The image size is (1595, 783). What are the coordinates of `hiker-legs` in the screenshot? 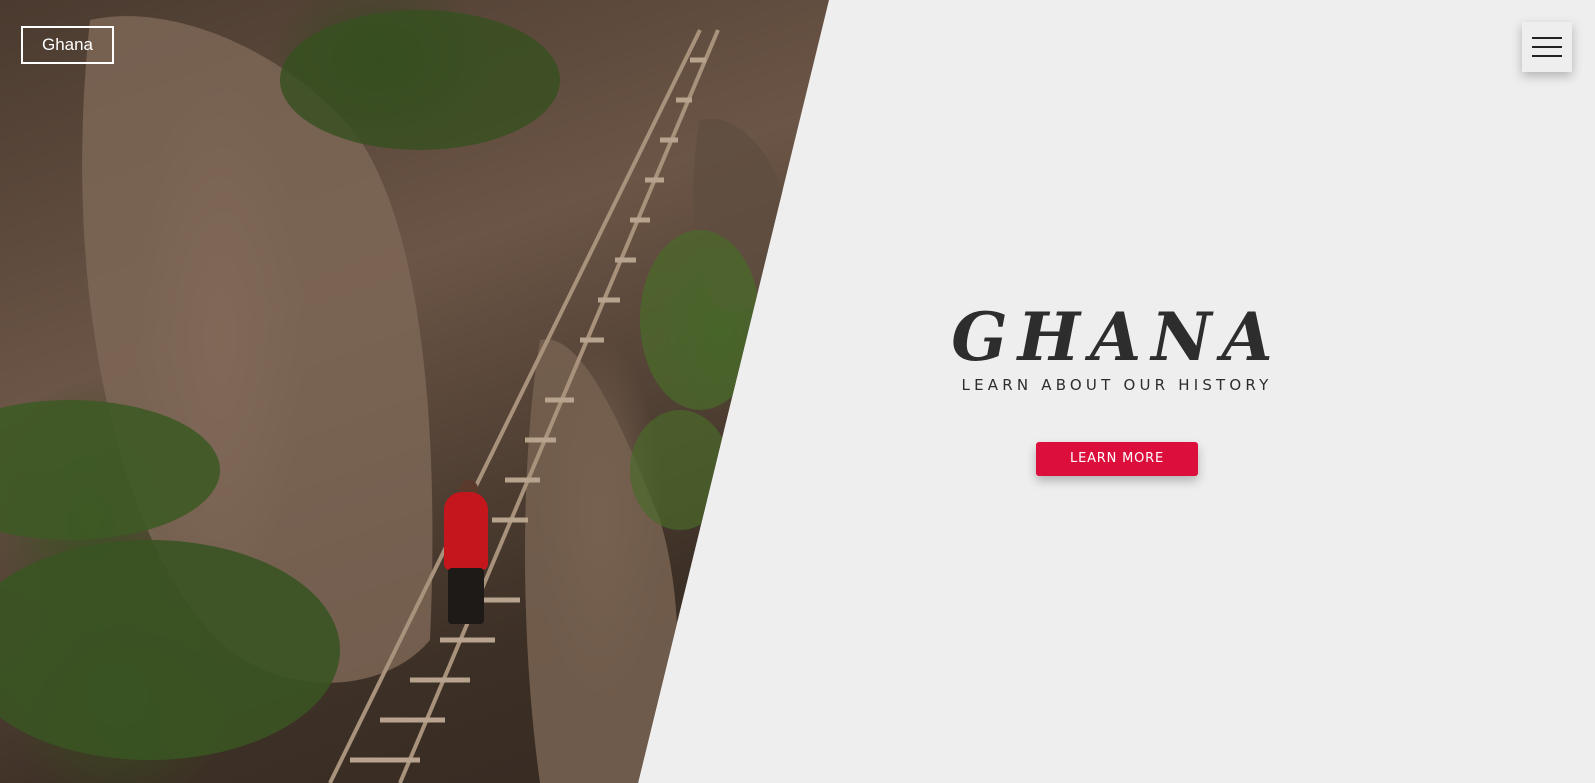 It's located at (466, 596).